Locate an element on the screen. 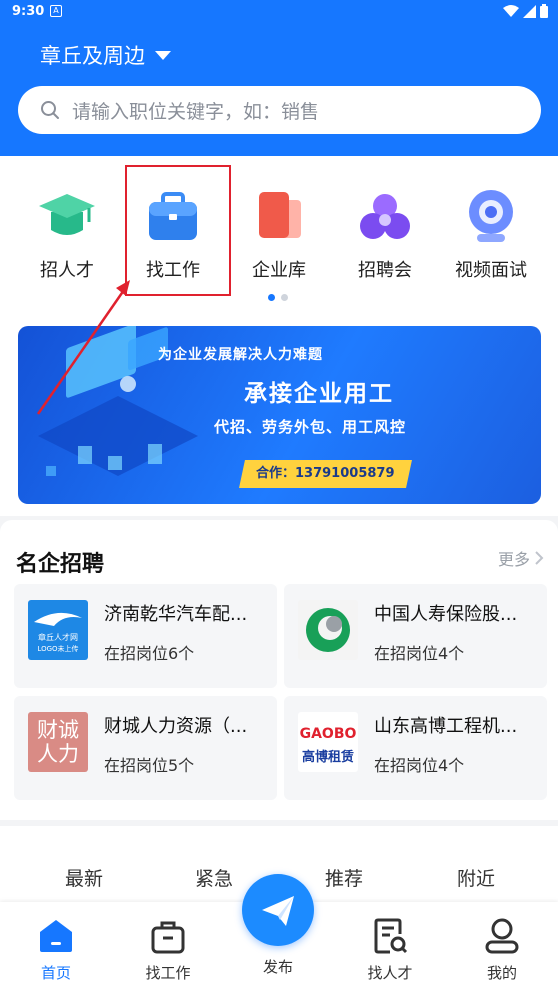 The width and height of the screenshot is (558, 992). nav-find-talent: 找人才 is located at coordinates (390, 949).